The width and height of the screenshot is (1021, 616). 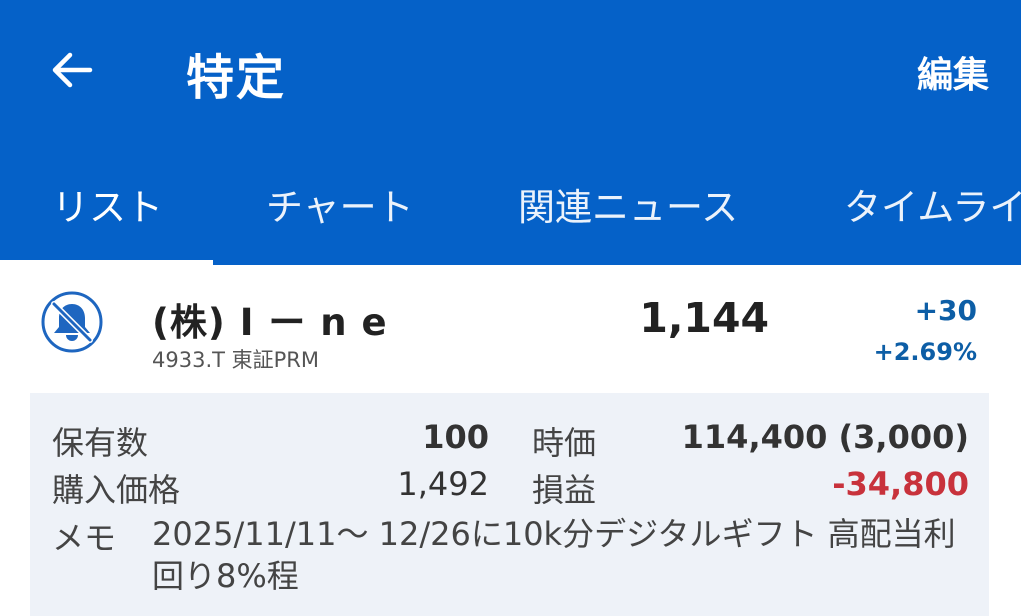 I want to click on stock-code-market: 4933.T 東証PRM, so click(x=235, y=360).